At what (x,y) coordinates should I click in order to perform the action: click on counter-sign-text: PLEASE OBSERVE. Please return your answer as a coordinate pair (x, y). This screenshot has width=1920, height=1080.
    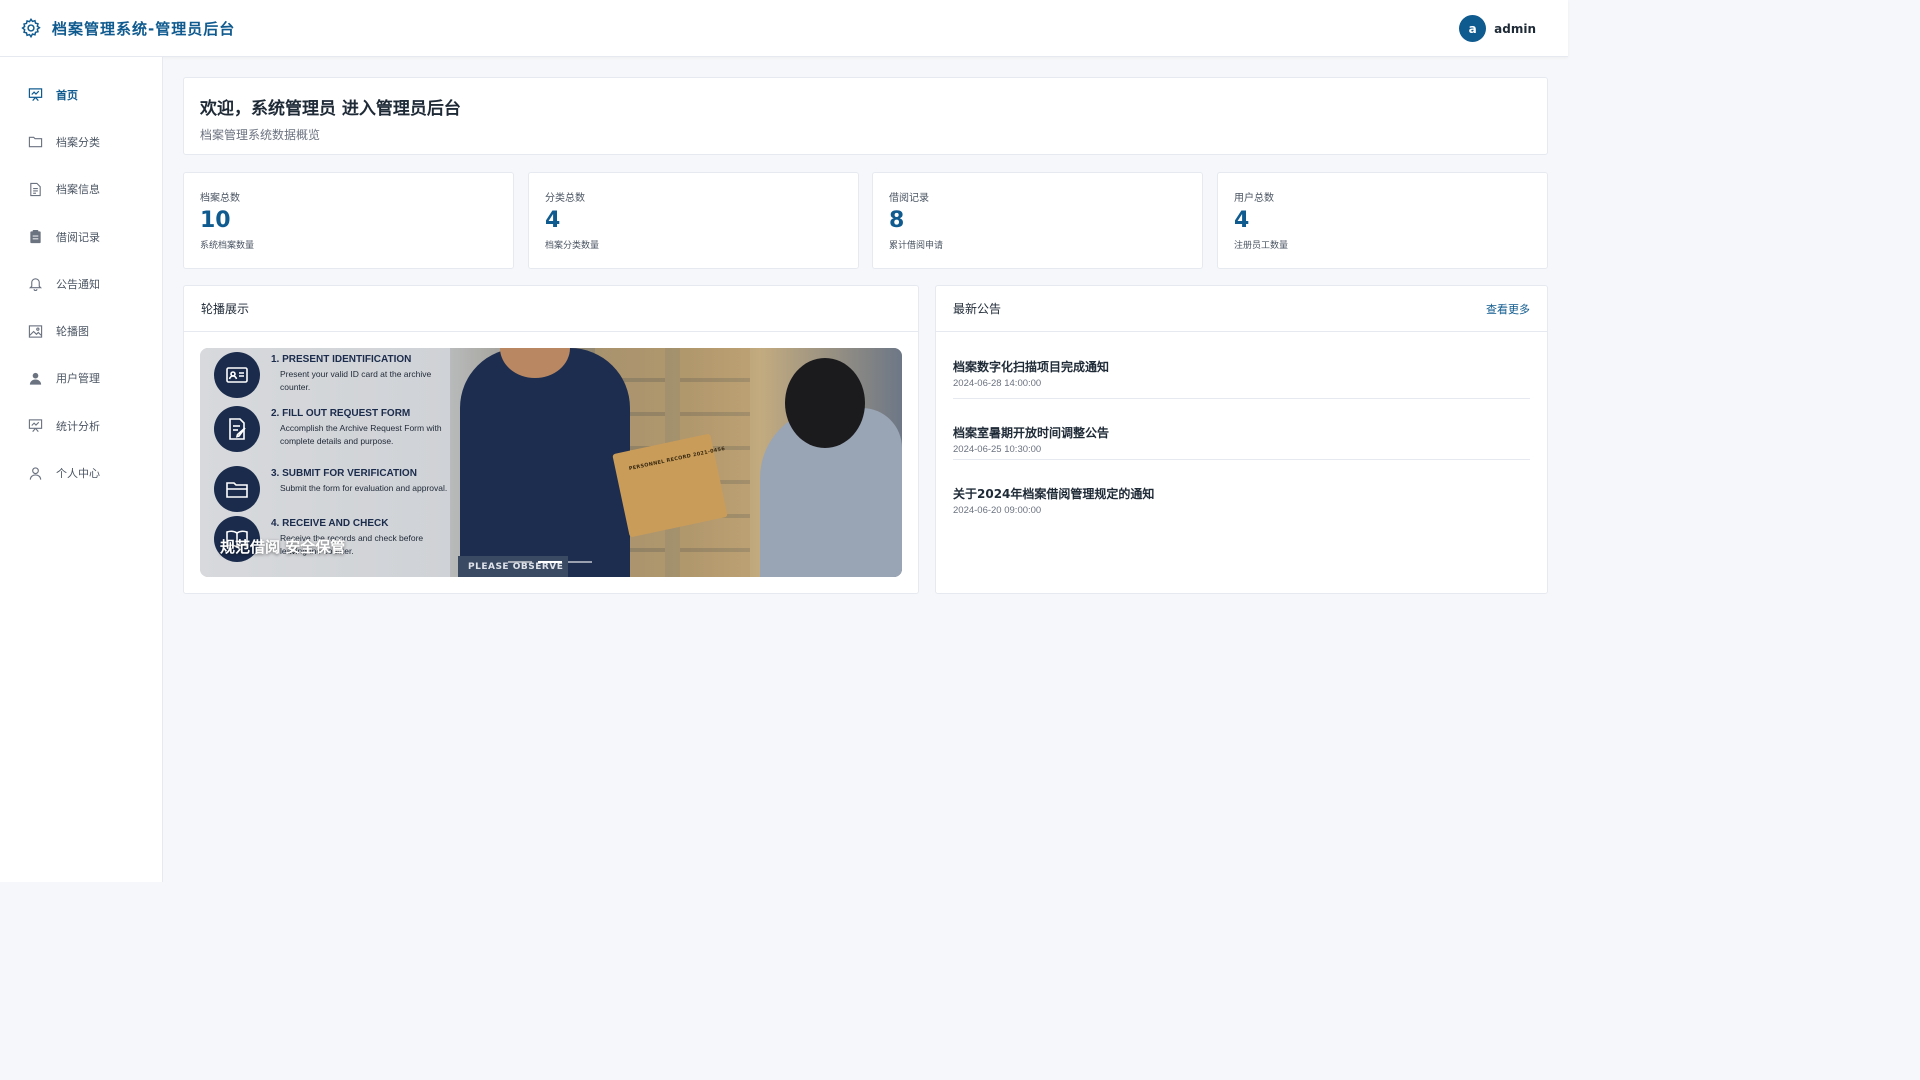
    Looking at the image, I should click on (516, 567).